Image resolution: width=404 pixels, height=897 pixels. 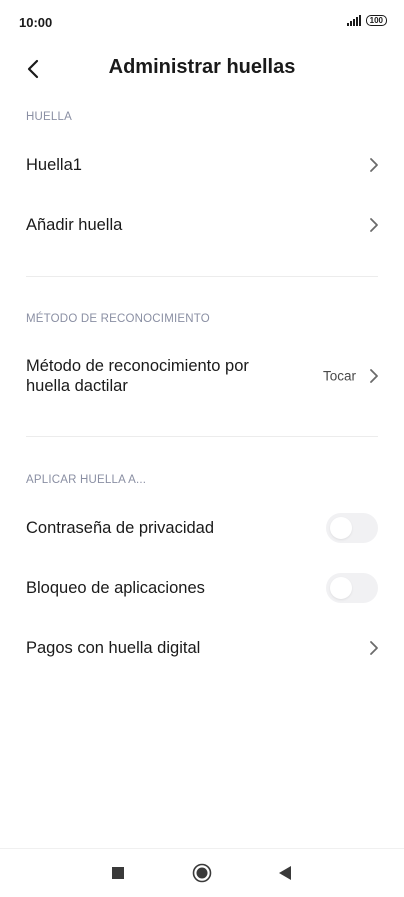 I want to click on fingerprint-item-huella1: Huella1, so click(x=202, y=165).